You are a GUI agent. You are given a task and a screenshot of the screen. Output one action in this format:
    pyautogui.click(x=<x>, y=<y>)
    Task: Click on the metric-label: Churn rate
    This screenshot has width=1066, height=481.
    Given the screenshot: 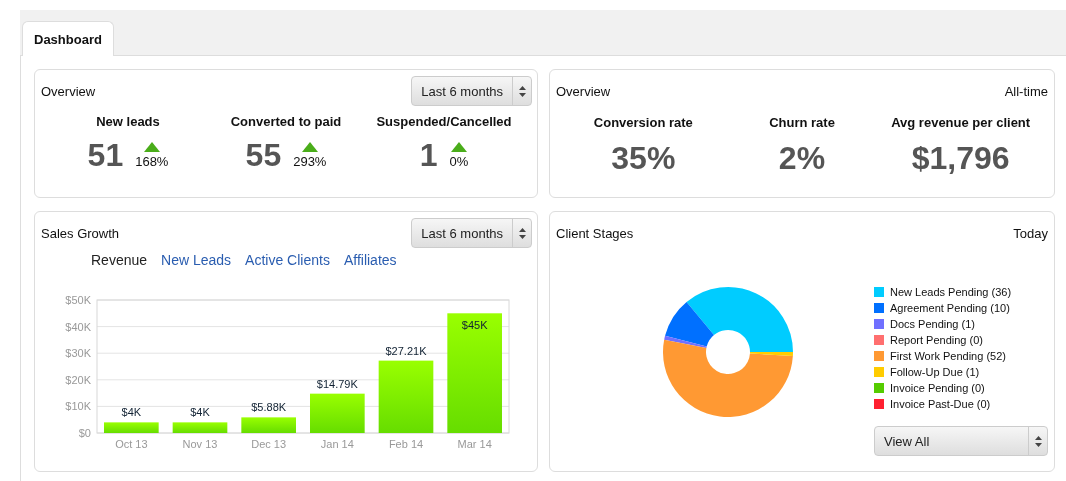 What is the action you would take?
    pyautogui.click(x=802, y=122)
    